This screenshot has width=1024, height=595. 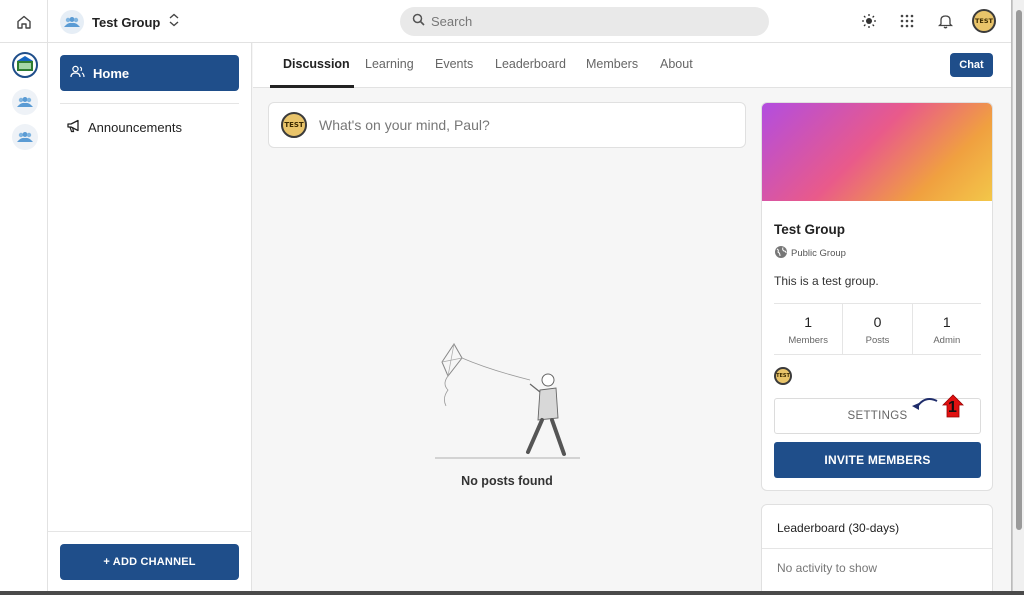 What do you see at coordinates (507, 481) in the screenshot?
I see `empty-state-text: No posts found` at bounding box center [507, 481].